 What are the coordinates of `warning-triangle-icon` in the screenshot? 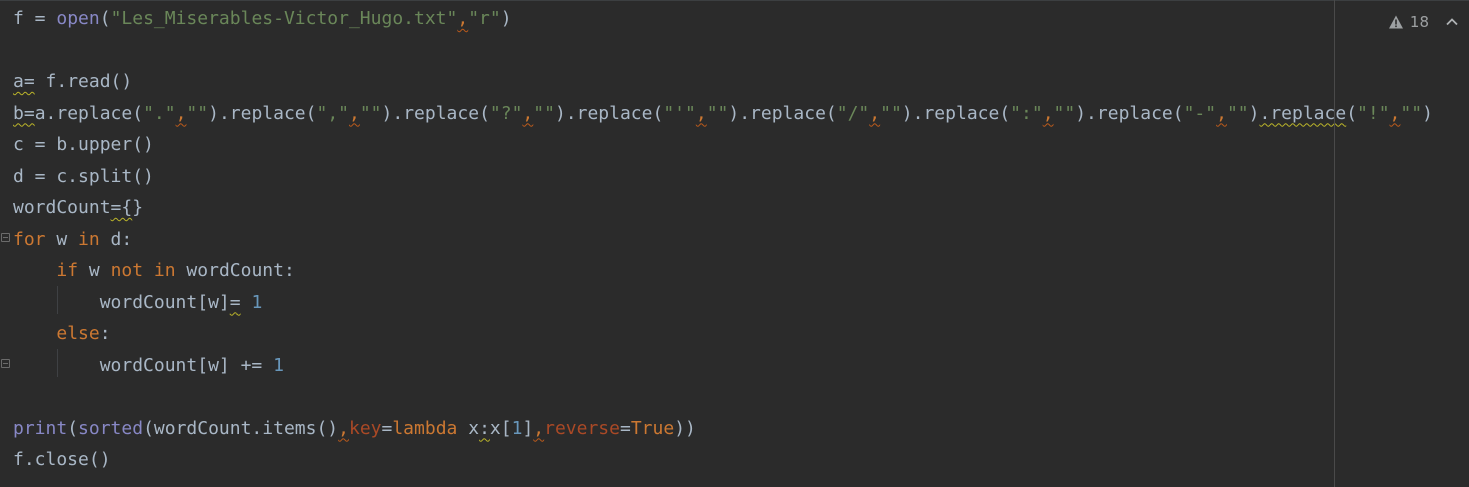 It's located at (1395, 22).